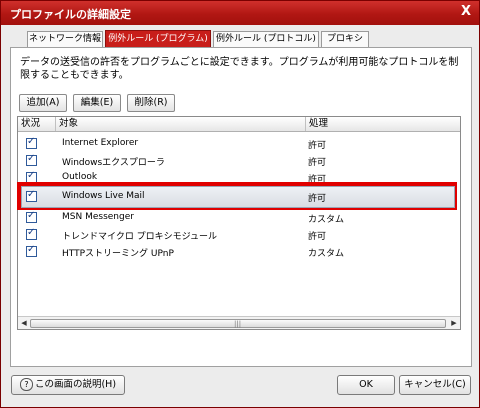 This screenshot has width=480, height=408. Describe the element at coordinates (37, 124) in the screenshot. I see `column-status: 状況` at that location.